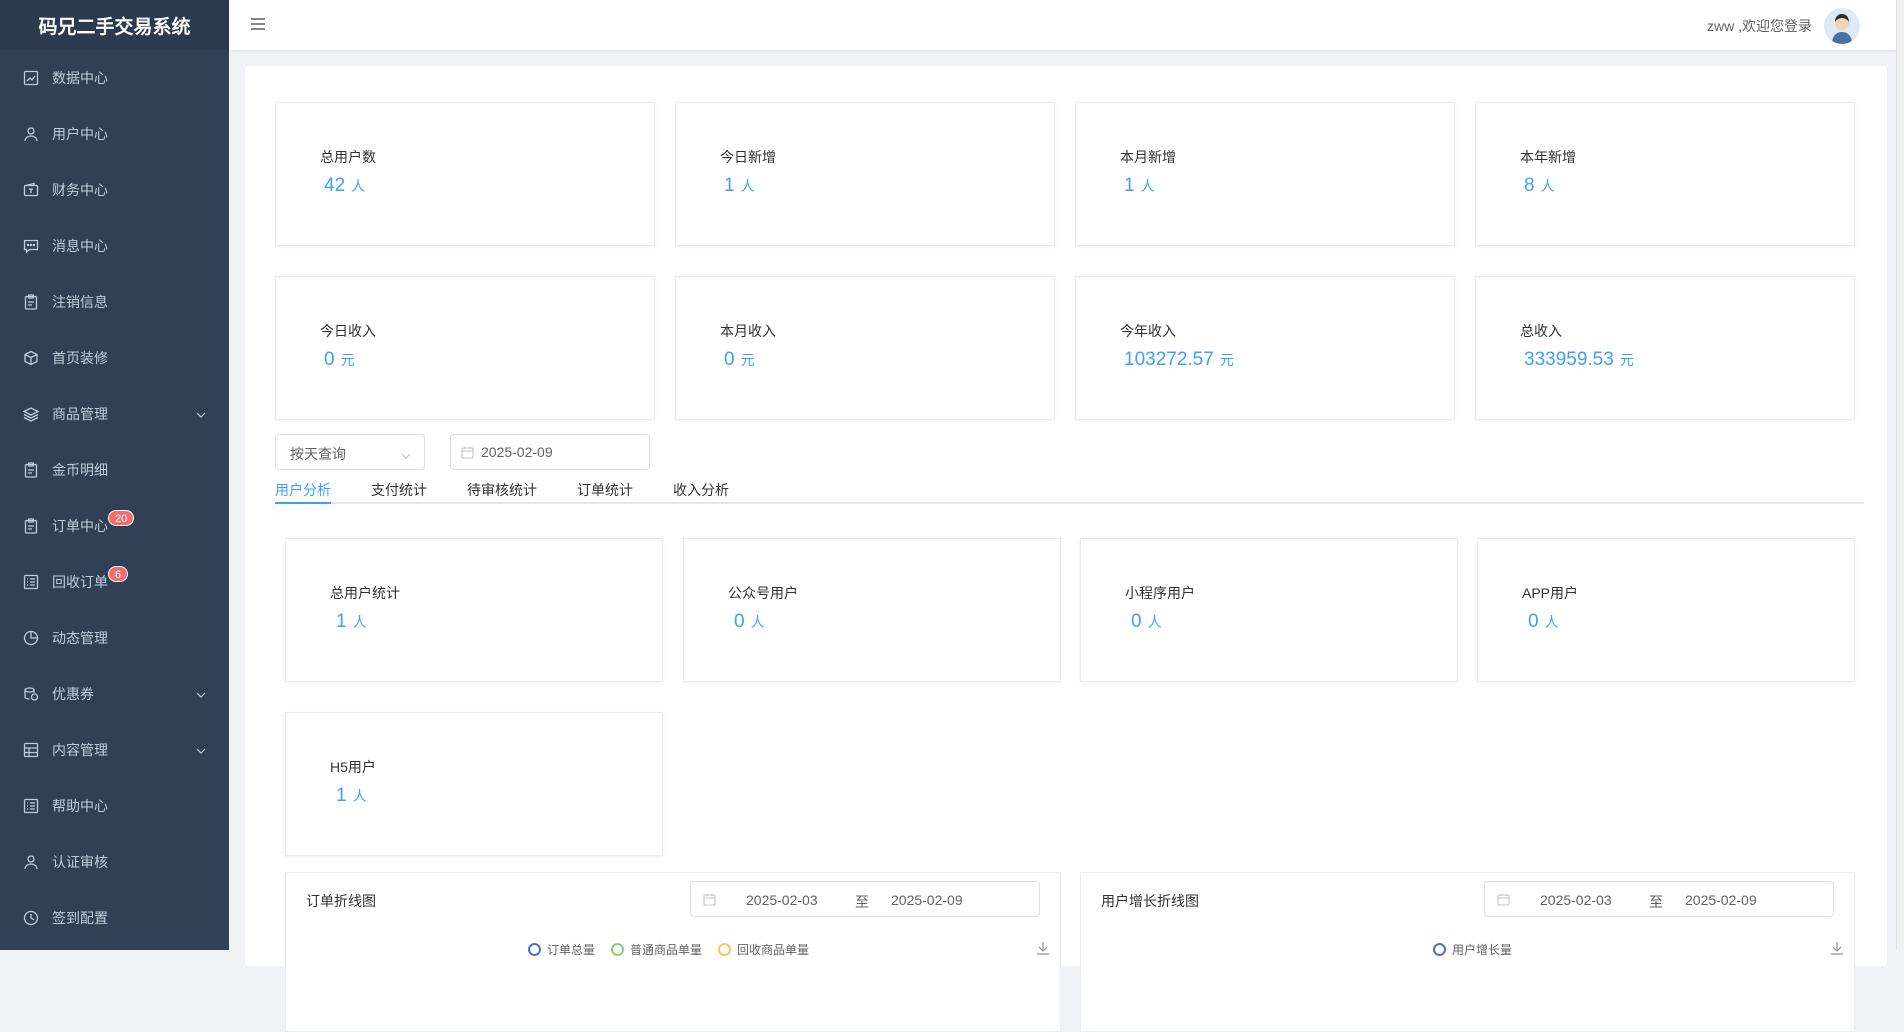 Image resolution: width=1904 pixels, height=1032 pixels. Describe the element at coordinates (114, 694) in the screenshot. I see `sidebar-item-coupons: 优惠券` at that location.